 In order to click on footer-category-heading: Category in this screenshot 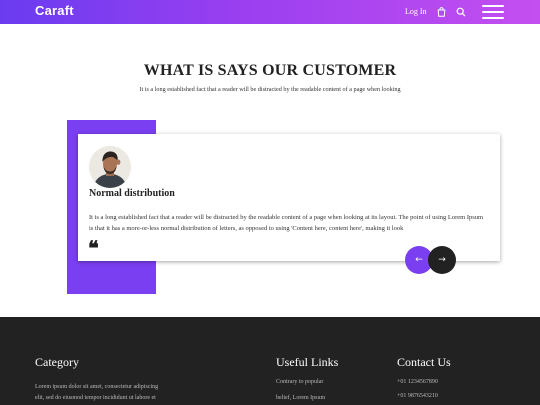, I will do `click(57, 362)`.